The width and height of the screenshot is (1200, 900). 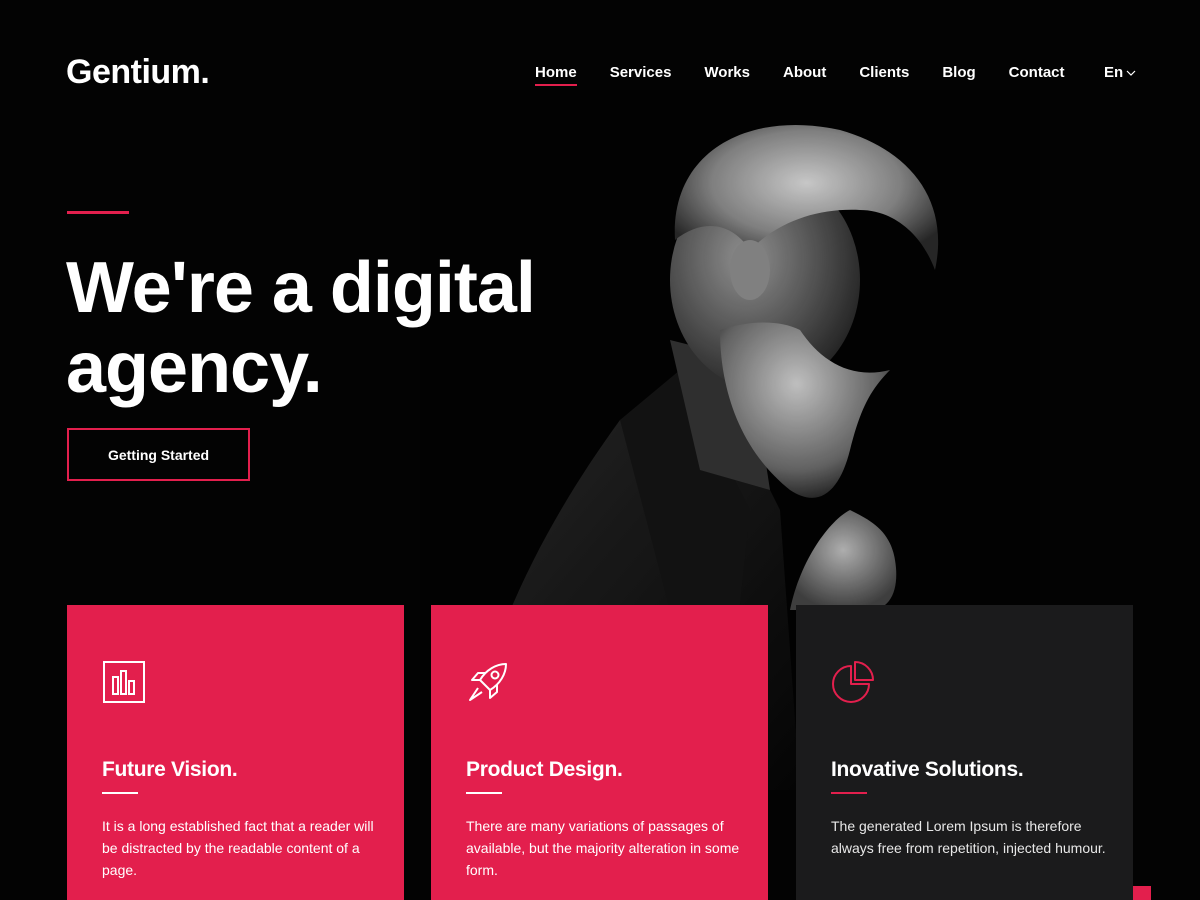 What do you see at coordinates (641, 73) in the screenshot?
I see `nav-item-services: Services` at bounding box center [641, 73].